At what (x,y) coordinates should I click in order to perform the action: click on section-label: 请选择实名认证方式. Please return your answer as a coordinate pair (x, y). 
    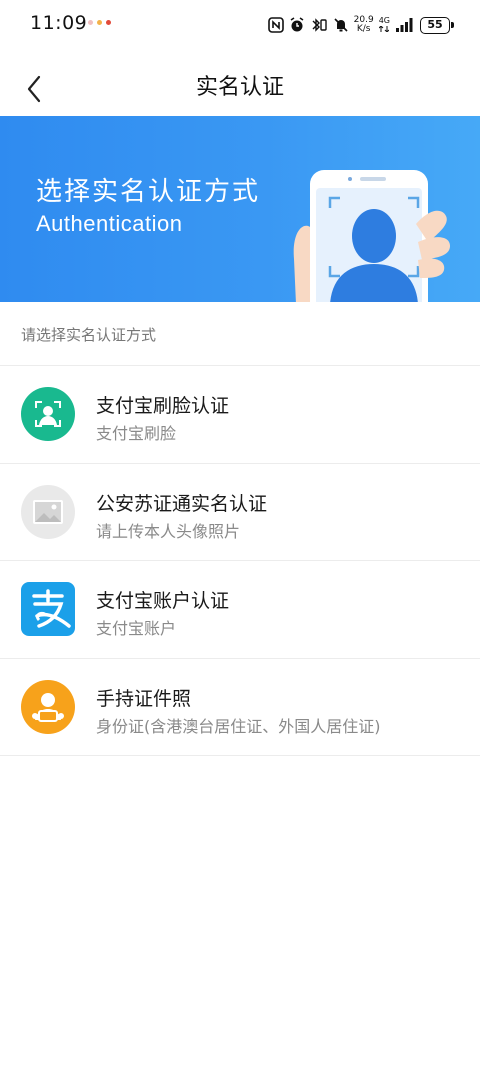
    Looking at the image, I should click on (89, 335).